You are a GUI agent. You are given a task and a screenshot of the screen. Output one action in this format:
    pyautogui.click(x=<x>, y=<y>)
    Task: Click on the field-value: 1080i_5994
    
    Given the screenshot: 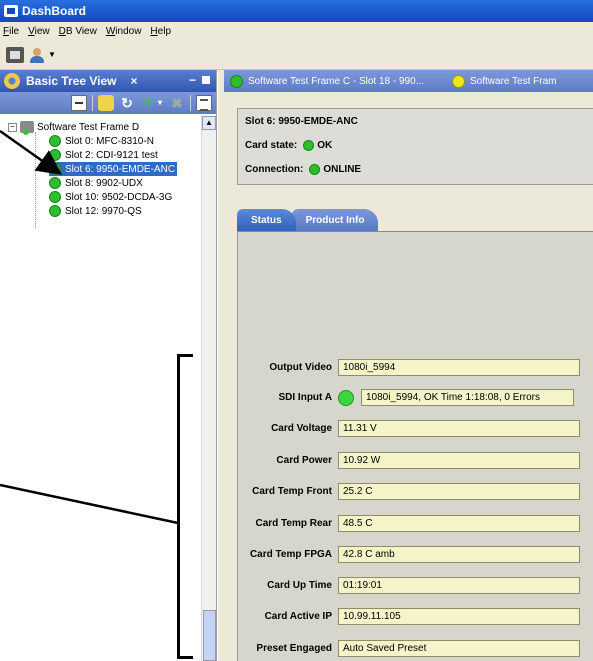 What is the action you would take?
    pyautogui.click(x=459, y=367)
    